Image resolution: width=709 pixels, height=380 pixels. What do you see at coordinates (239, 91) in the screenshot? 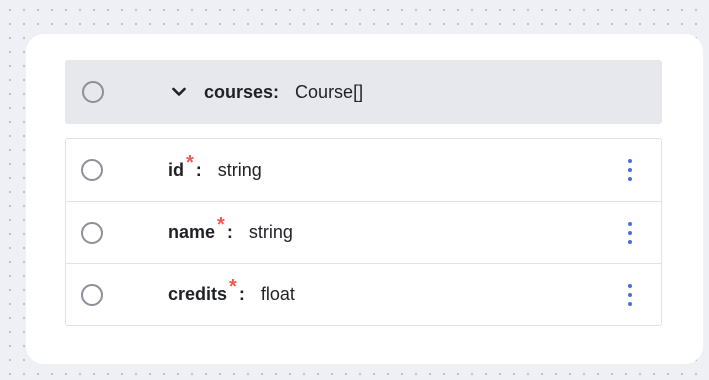
I see `group-name: courses` at bounding box center [239, 91].